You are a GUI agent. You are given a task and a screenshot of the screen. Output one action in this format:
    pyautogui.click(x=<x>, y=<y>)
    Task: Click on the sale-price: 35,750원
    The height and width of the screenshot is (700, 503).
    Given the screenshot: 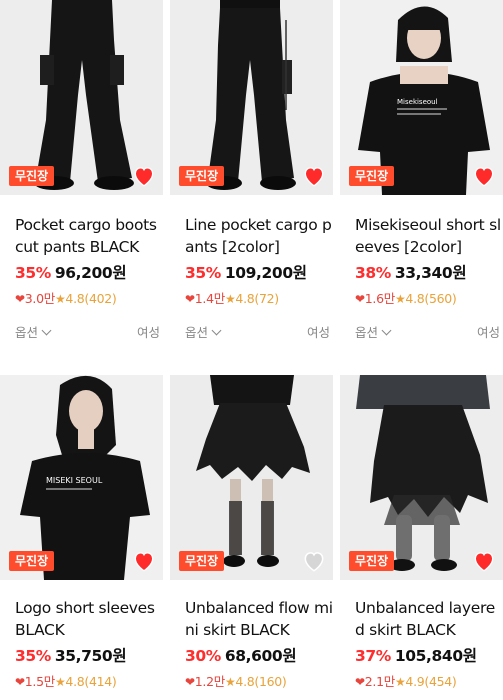 What is the action you would take?
    pyautogui.click(x=90, y=656)
    